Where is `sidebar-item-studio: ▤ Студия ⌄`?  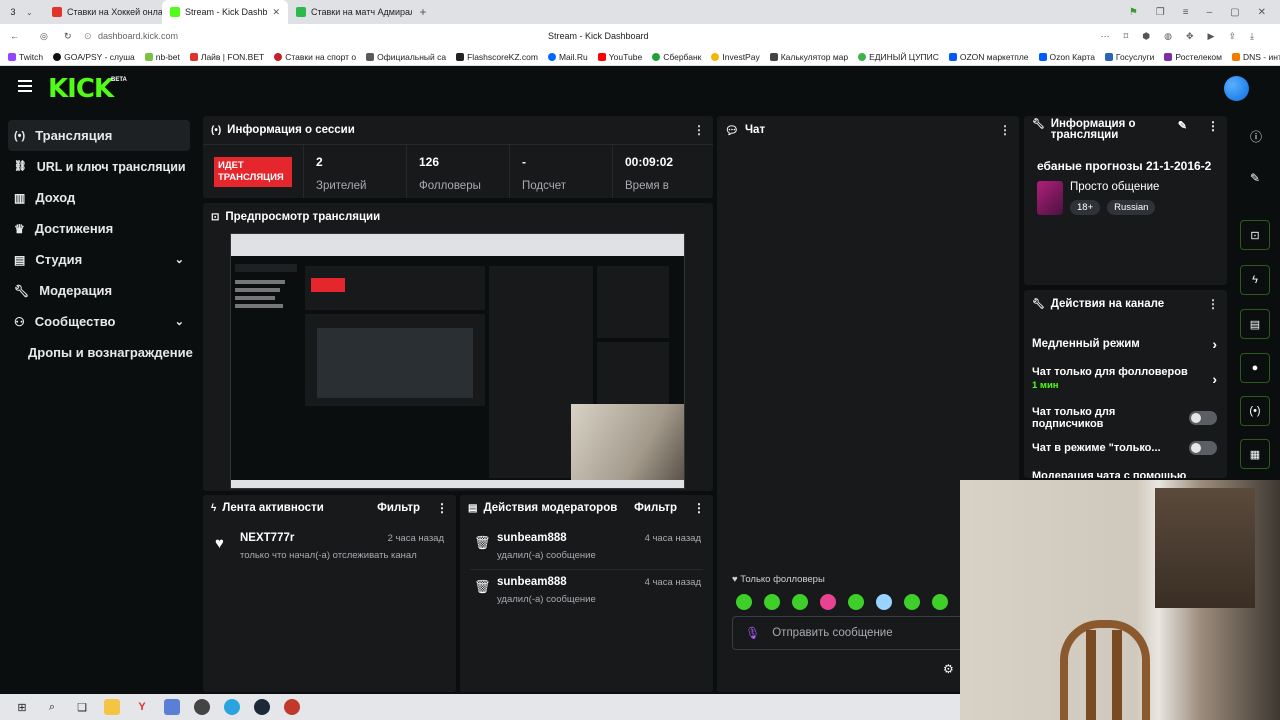
sidebar-item-studio: ▤ Студия ⌄ is located at coordinates (100, 259).